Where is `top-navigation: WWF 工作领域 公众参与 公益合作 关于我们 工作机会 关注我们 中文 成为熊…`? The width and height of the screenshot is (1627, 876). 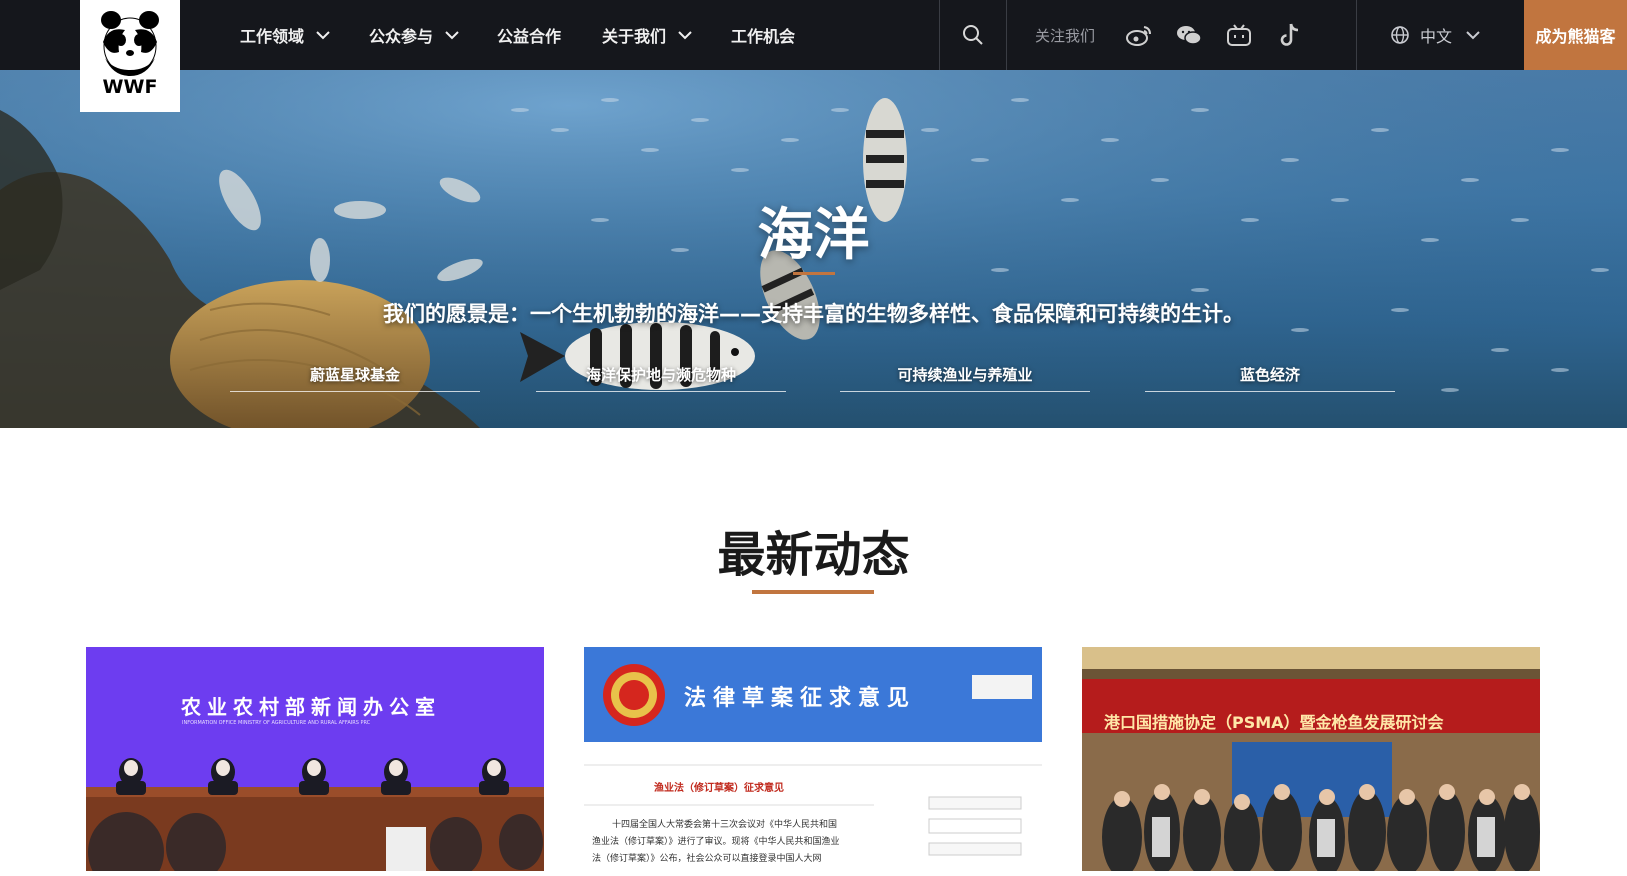 top-navigation: WWF 工作领域 公众参与 公益合作 关于我们 工作机会 关注我们 中文 成为熊… is located at coordinates (813, 56).